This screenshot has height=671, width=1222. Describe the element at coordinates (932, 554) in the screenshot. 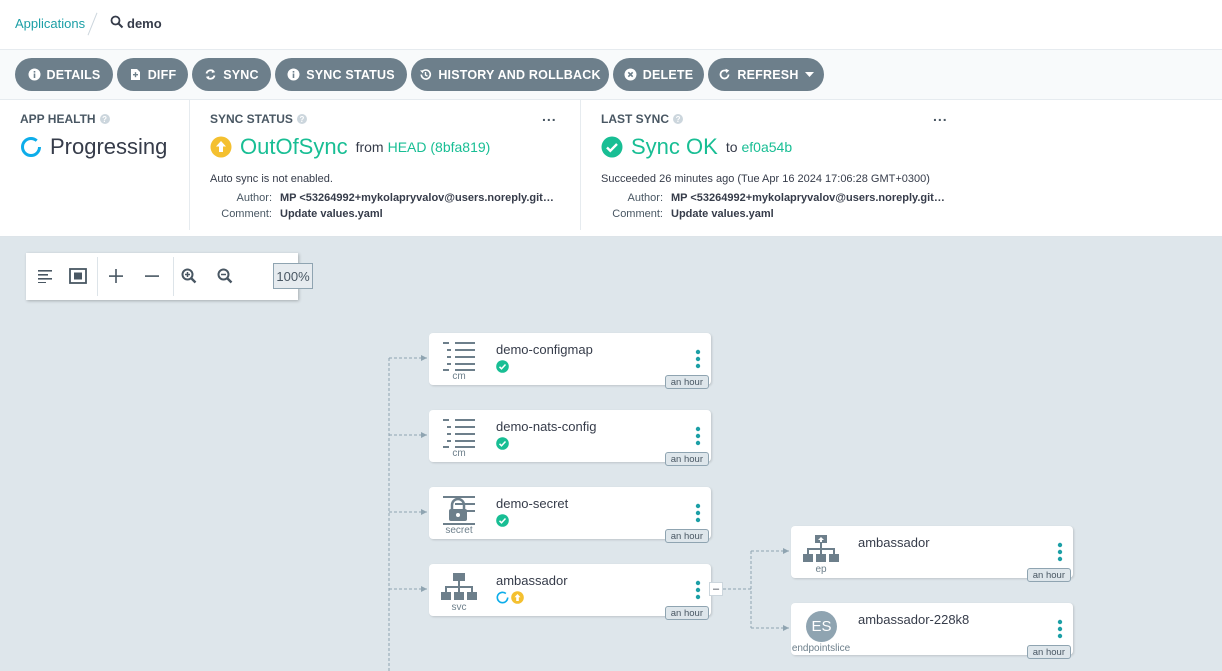

I see `resource-node-endpoints: ep ambassador an hour` at that location.